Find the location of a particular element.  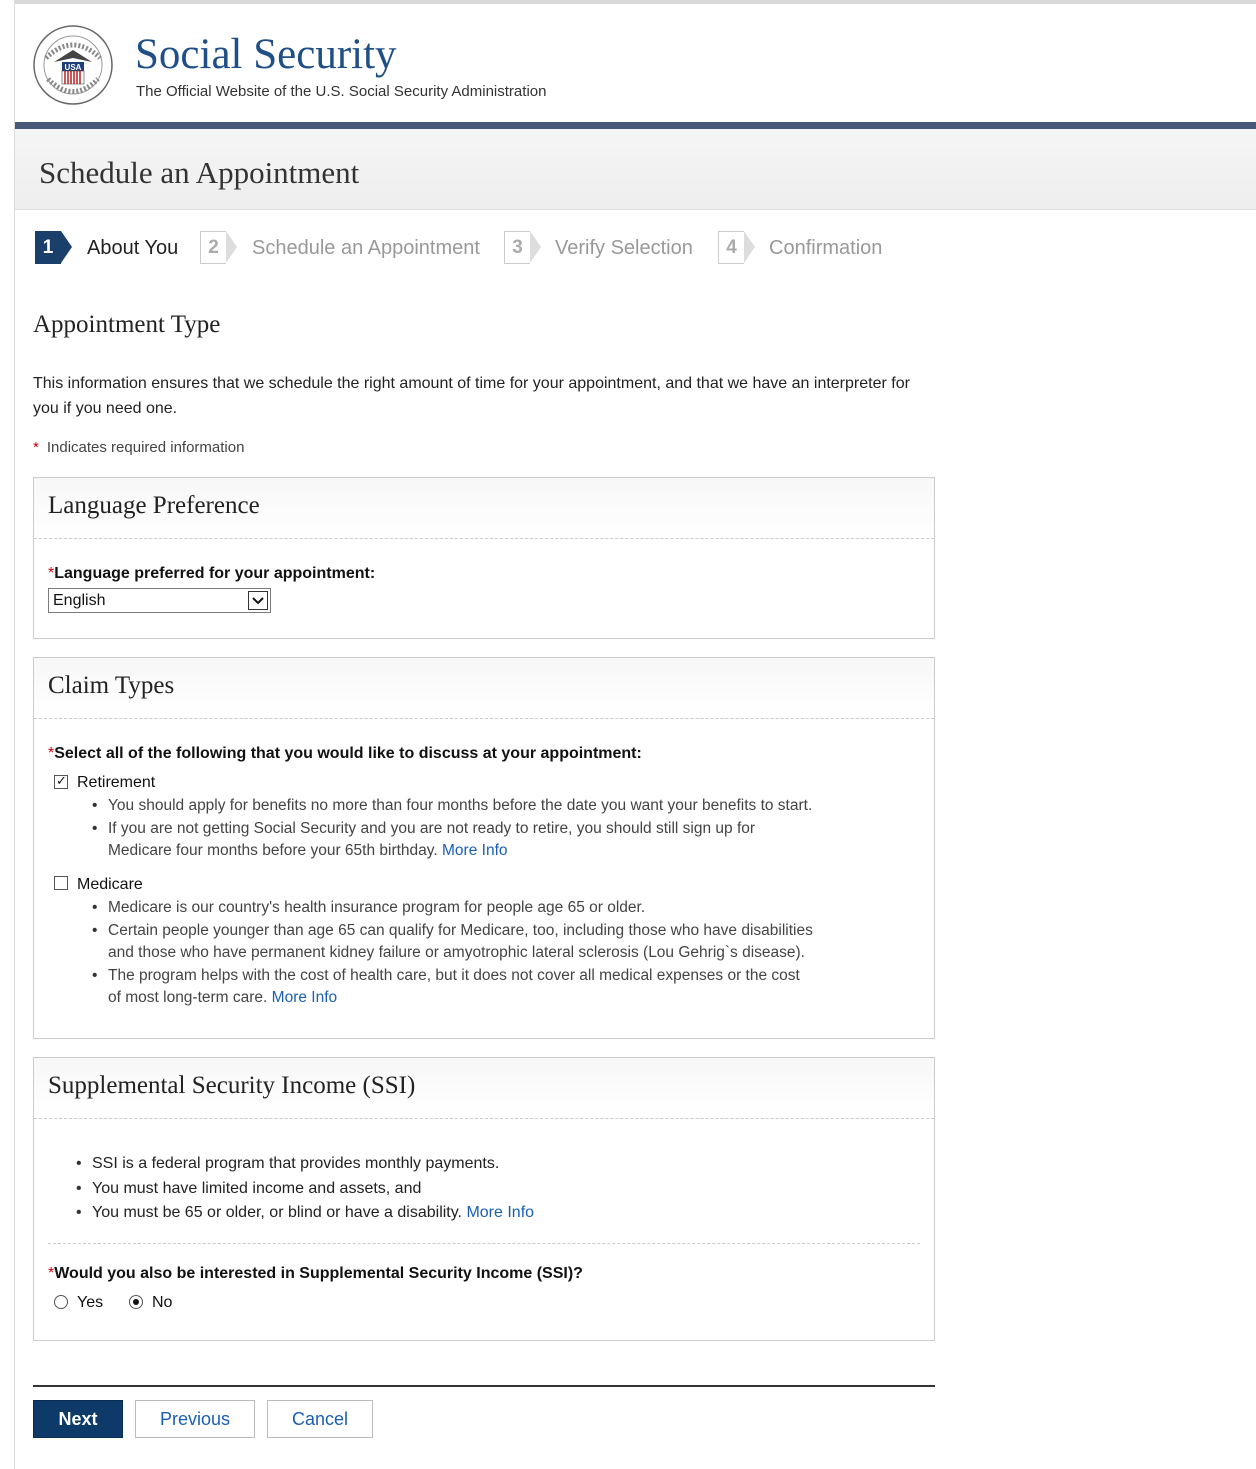

ssi-yes-radio is located at coordinates (61, 1302).